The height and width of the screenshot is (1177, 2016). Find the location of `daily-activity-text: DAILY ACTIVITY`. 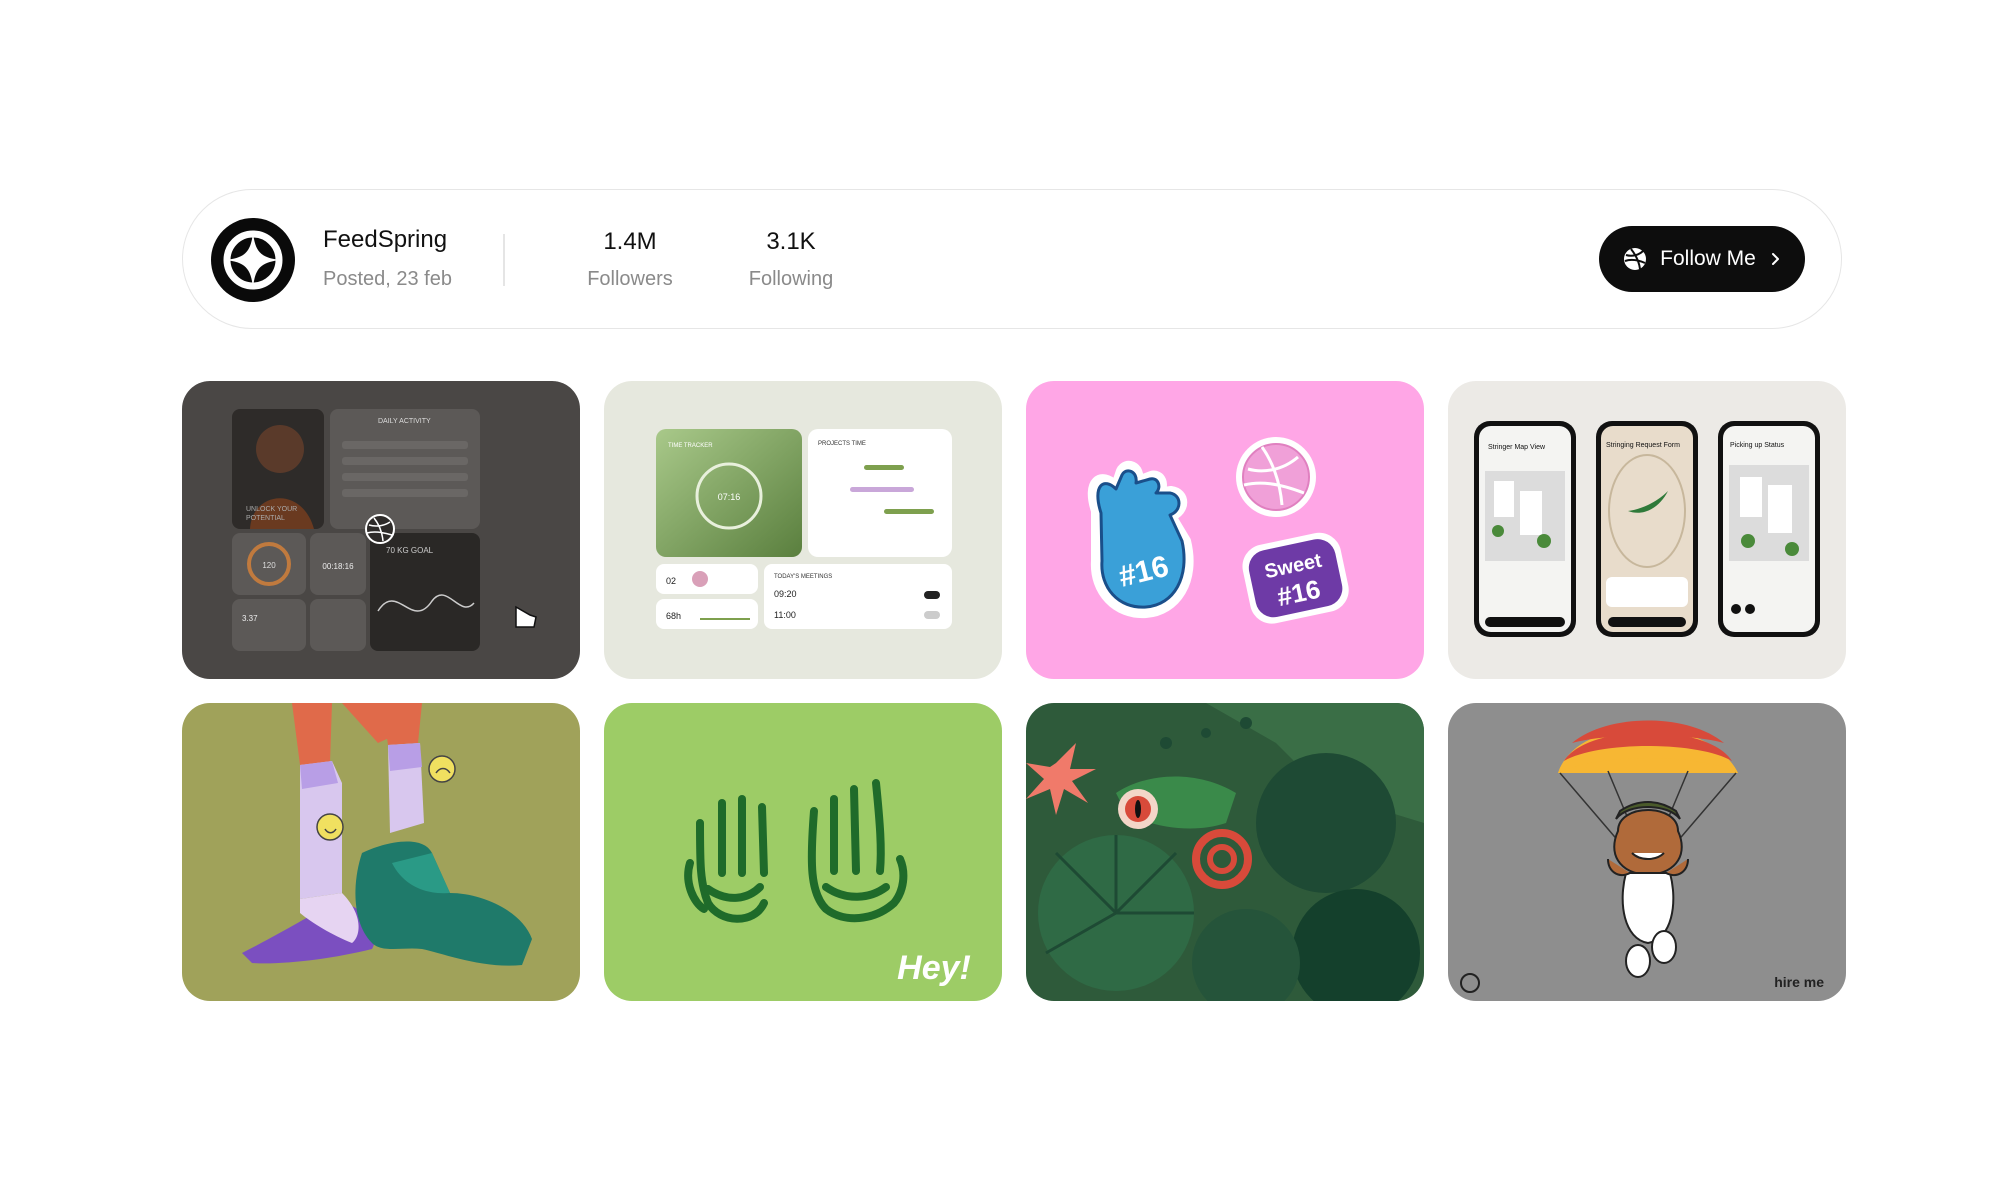

daily-activity-text: DAILY ACTIVITY is located at coordinates (404, 421).